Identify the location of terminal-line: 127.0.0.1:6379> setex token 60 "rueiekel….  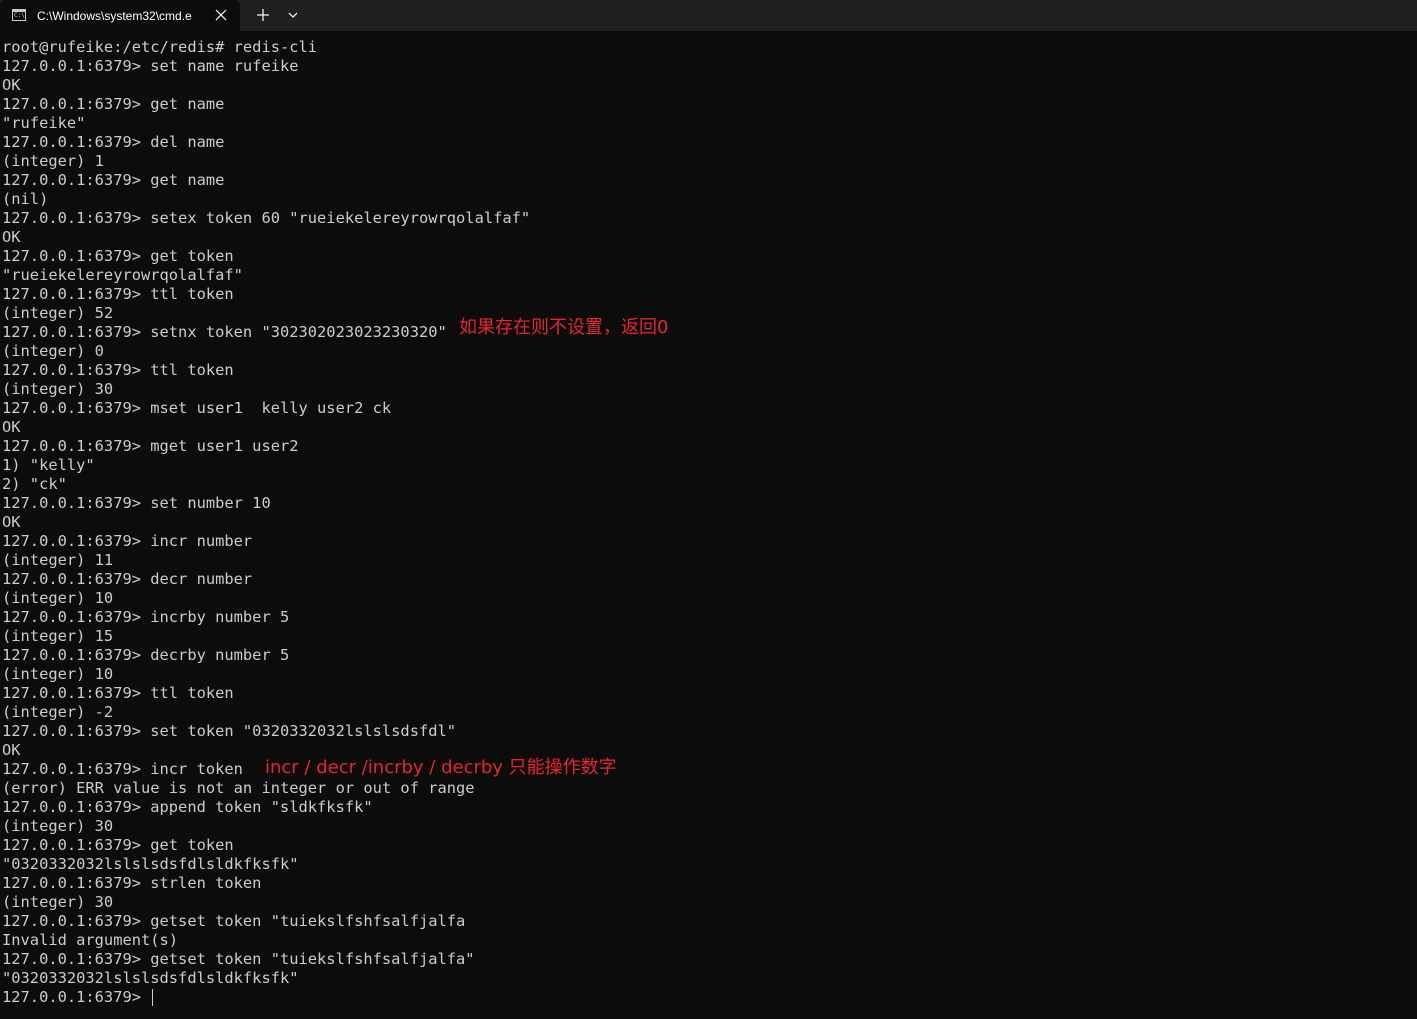
(266, 218).